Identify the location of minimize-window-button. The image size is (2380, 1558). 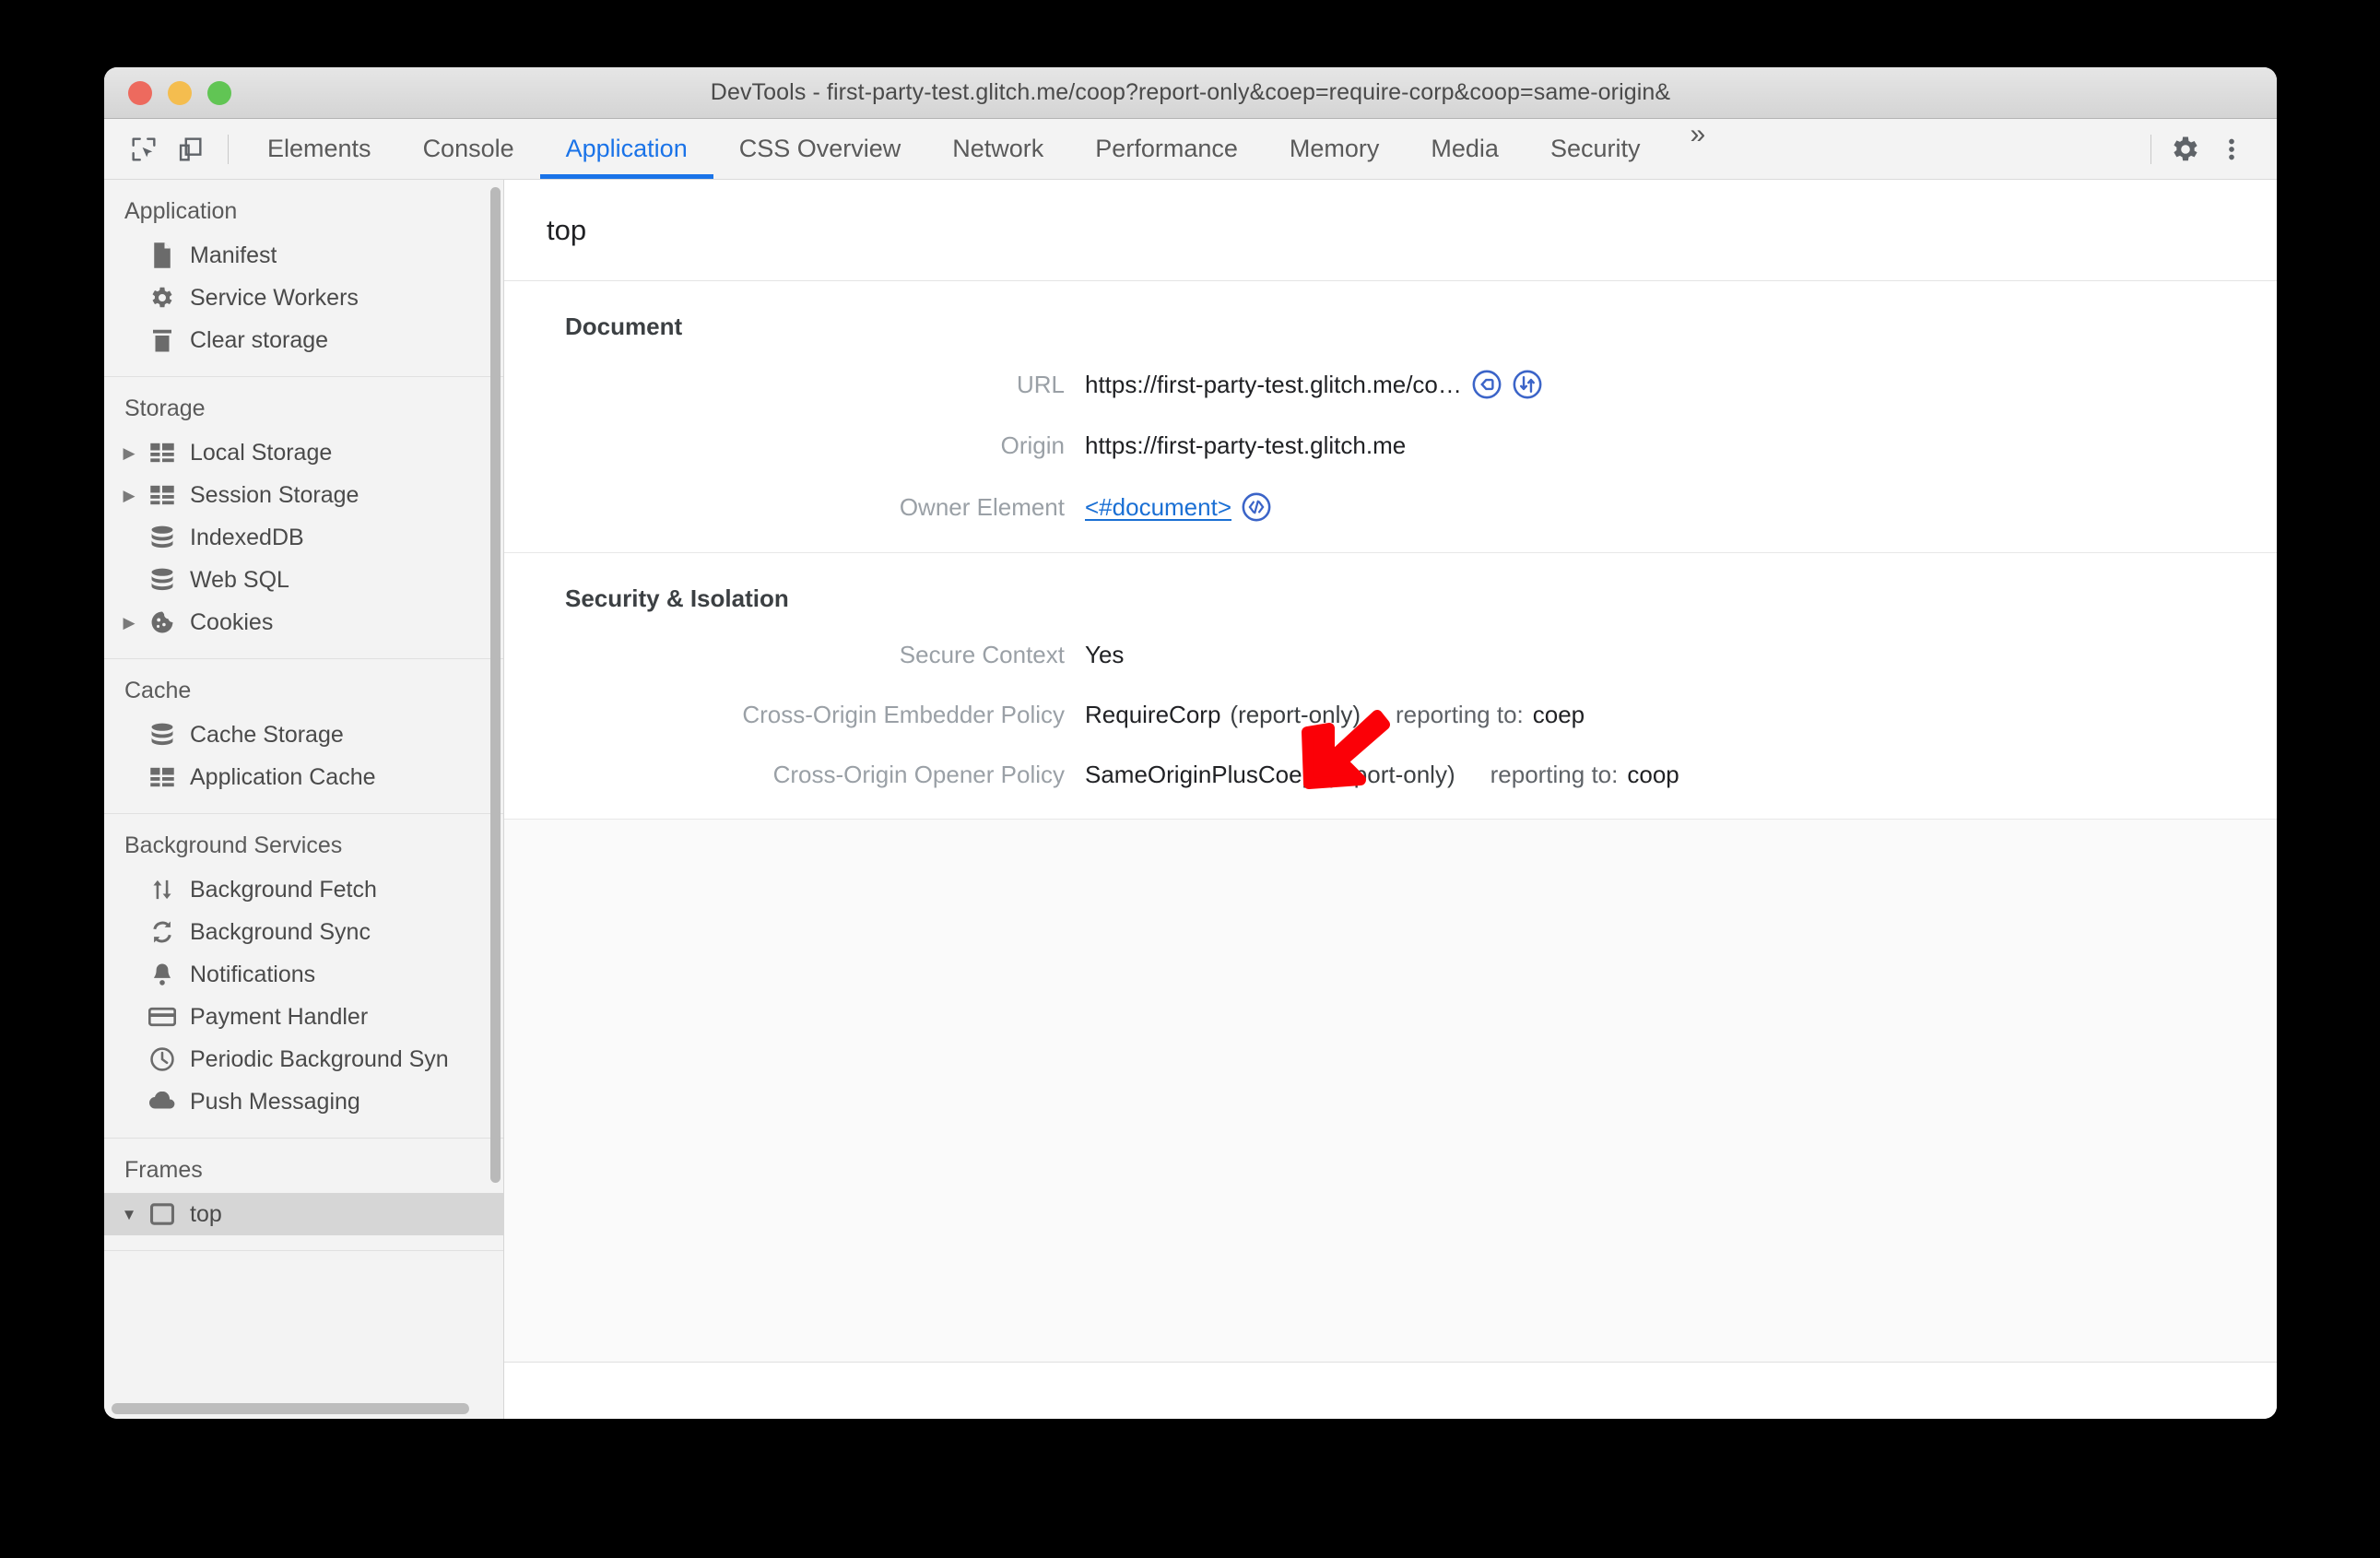
(180, 92).